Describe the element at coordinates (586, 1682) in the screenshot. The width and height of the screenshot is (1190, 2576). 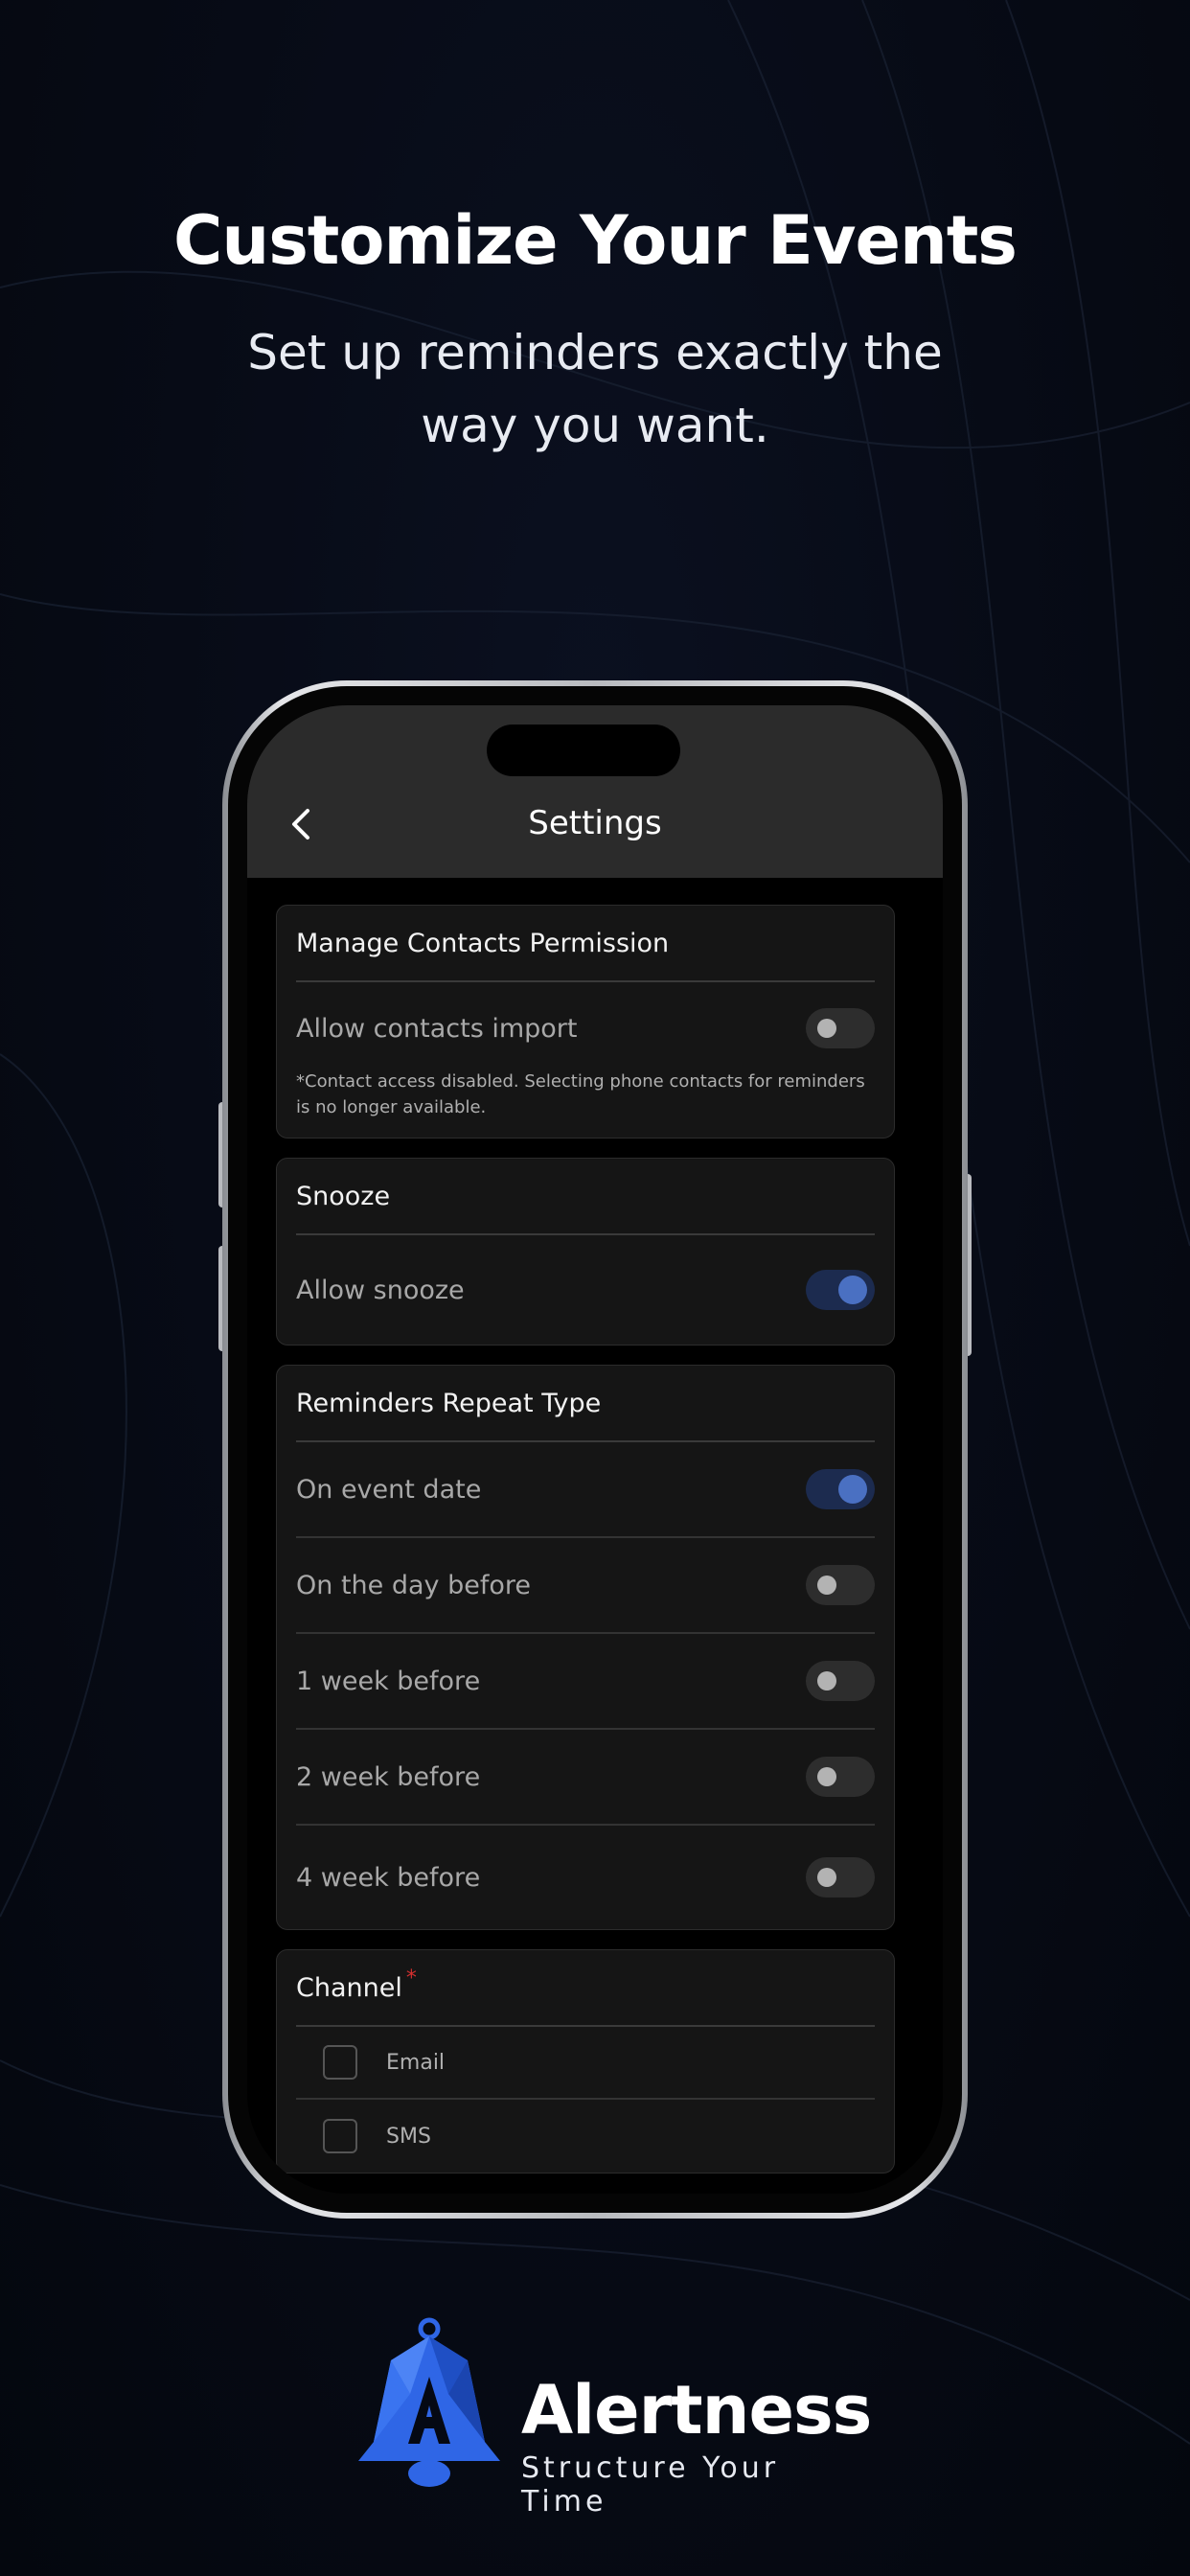
I see `repeat-row-1-week: 1 week before` at that location.